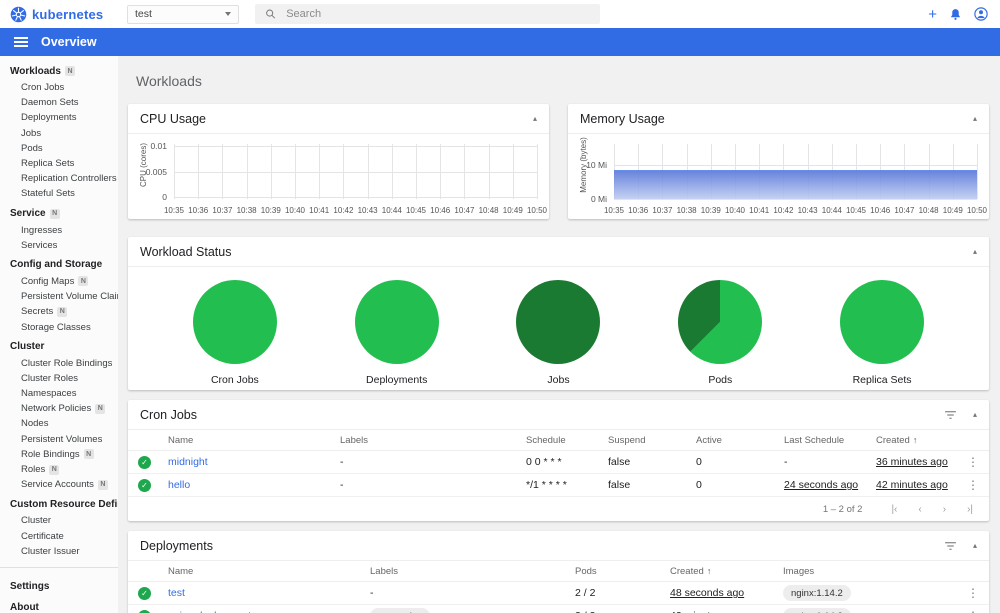 This screenshot has height=613, width=1000. I want to click on user-menu-button, so click(981, 14).